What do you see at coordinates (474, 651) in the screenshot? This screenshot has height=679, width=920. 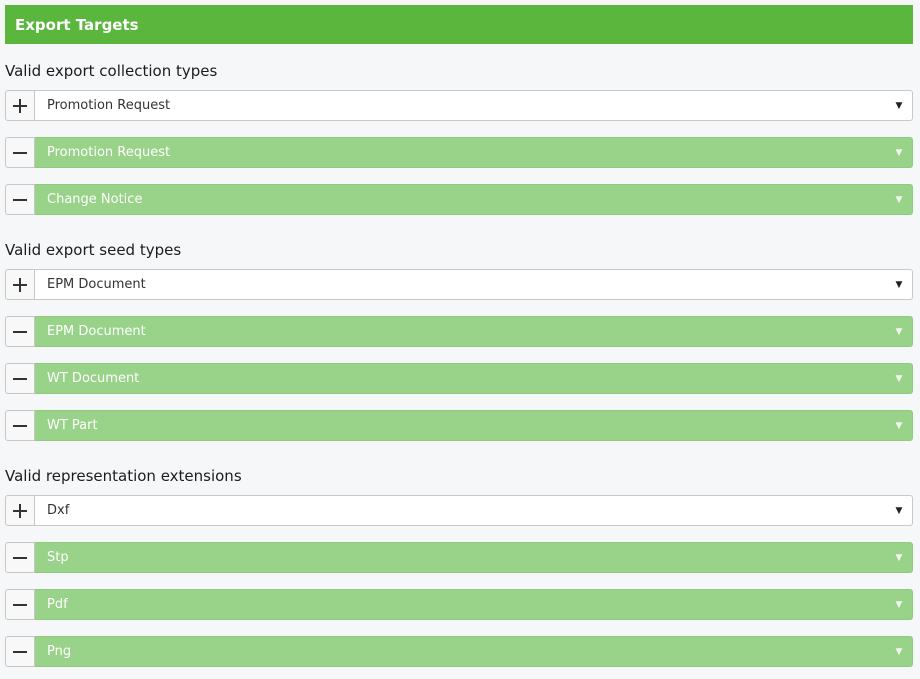 I see `extension-entry-select: Png ▼` at bounding box center [474, 651].